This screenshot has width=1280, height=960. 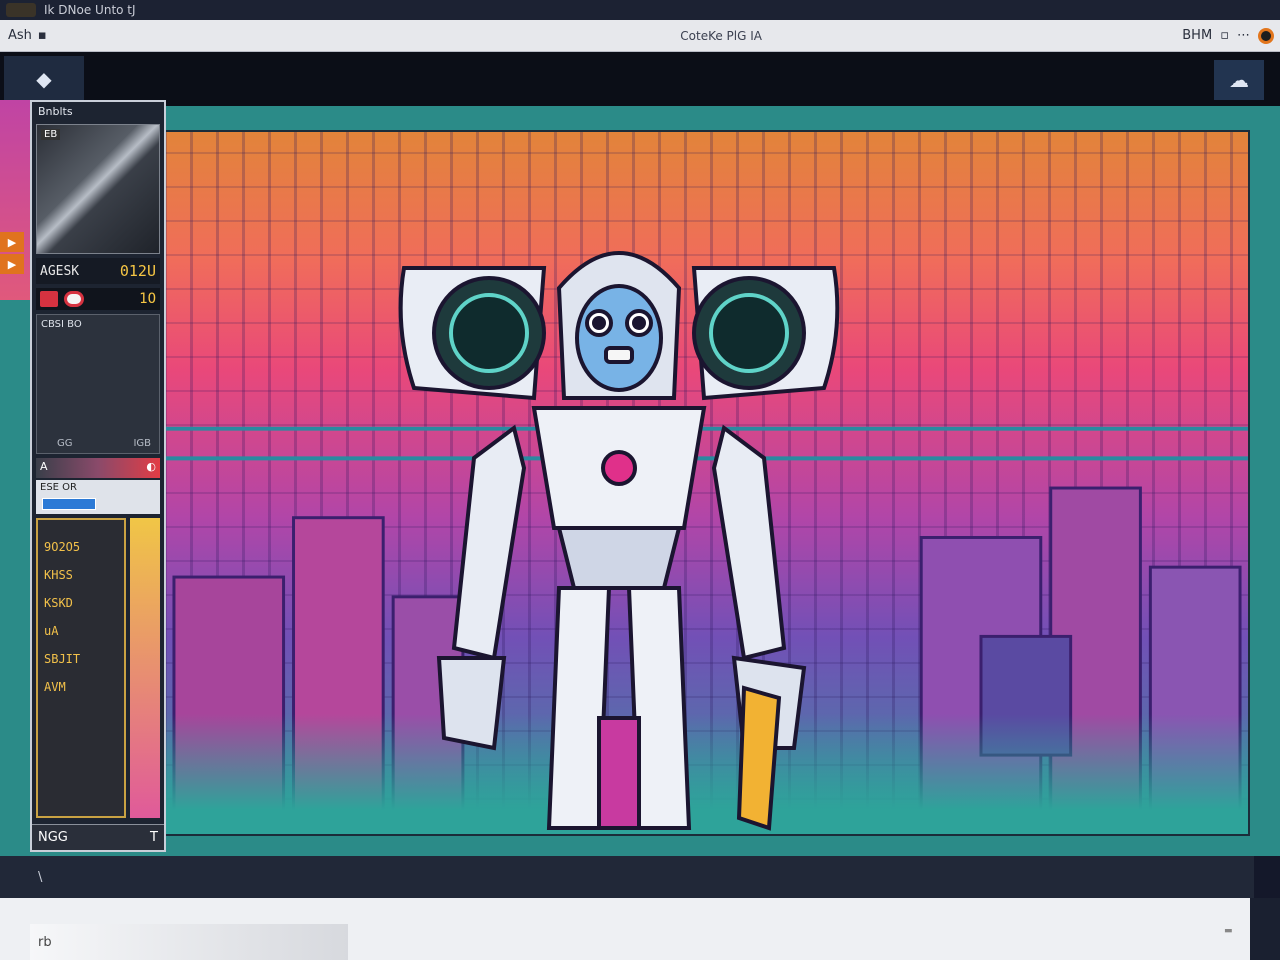 What do you see at coordinates (12, 264) in the screenshot?
I see `edge-button-bottom: ▶` at bounding box center [12, 264].